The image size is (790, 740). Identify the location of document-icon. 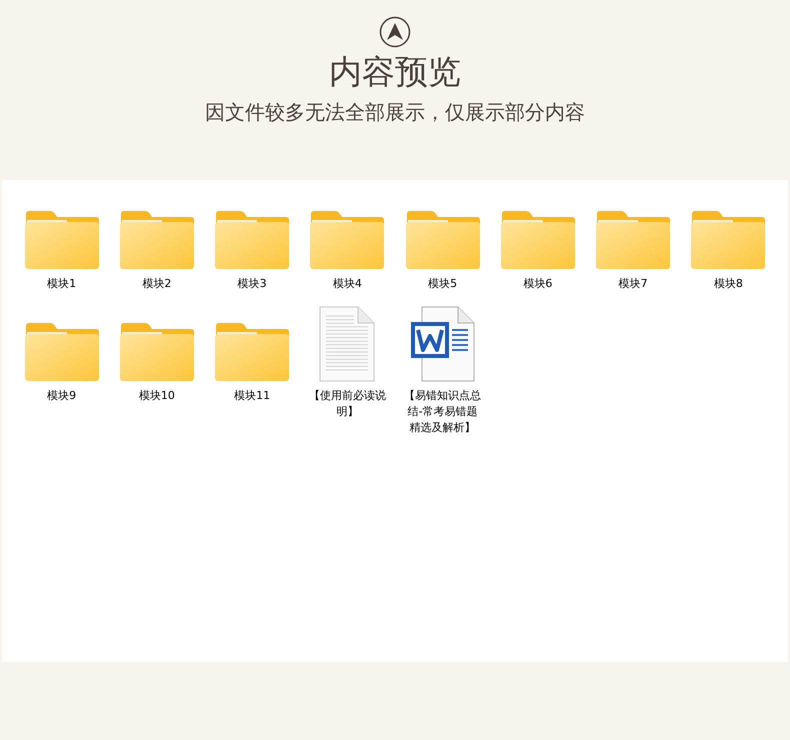
(347, 344).